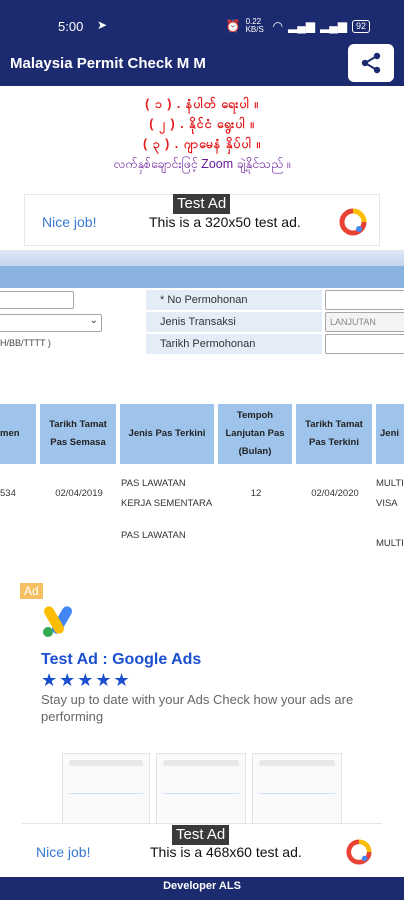 The width and height of the screenshot is (404, 900). Describe the element at coordinates (256, 493) in the screenshot. I see `table-cell: 12` at that location.